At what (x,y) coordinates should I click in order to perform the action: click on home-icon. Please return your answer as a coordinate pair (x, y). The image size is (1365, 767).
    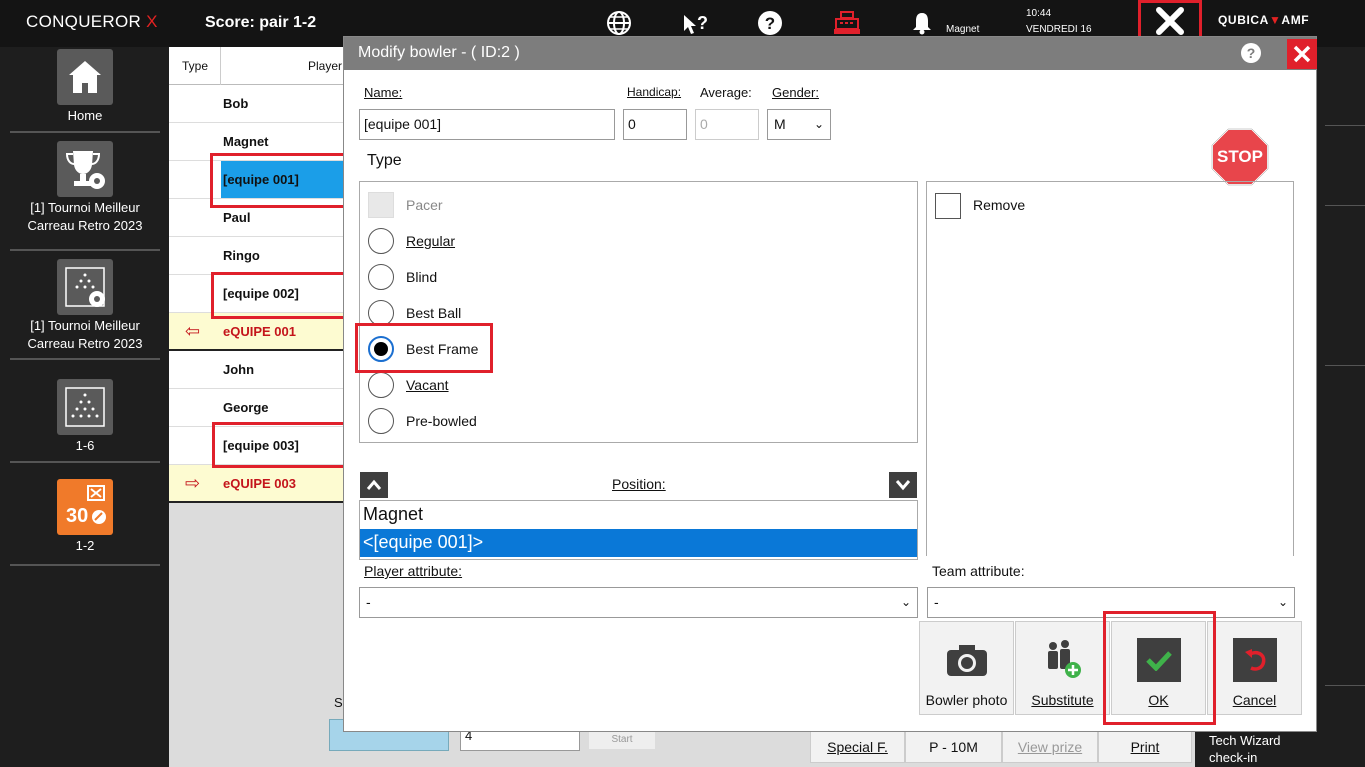
    Looking at the image, I should click on (85, 77).